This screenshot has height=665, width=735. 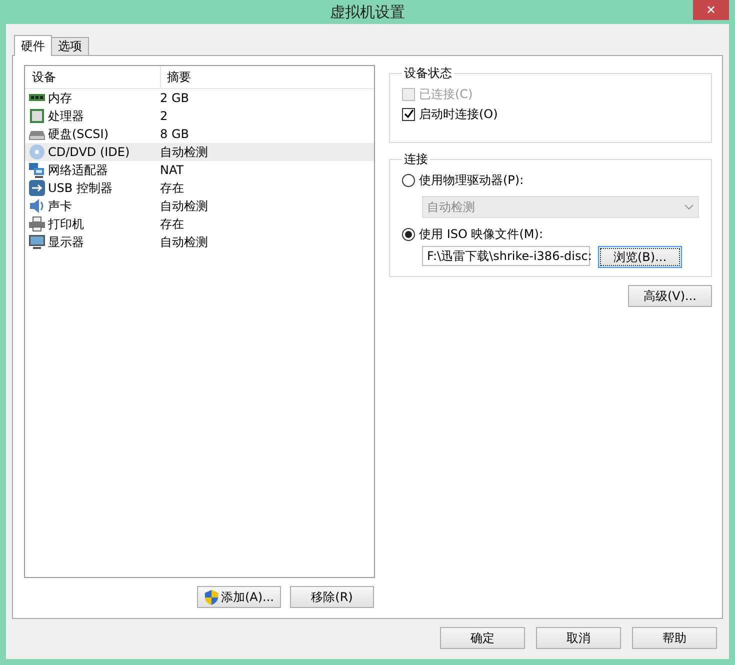 I want to click on device-row: CD/DVD (IDE) 自动检测, so click(x=199, y=152).